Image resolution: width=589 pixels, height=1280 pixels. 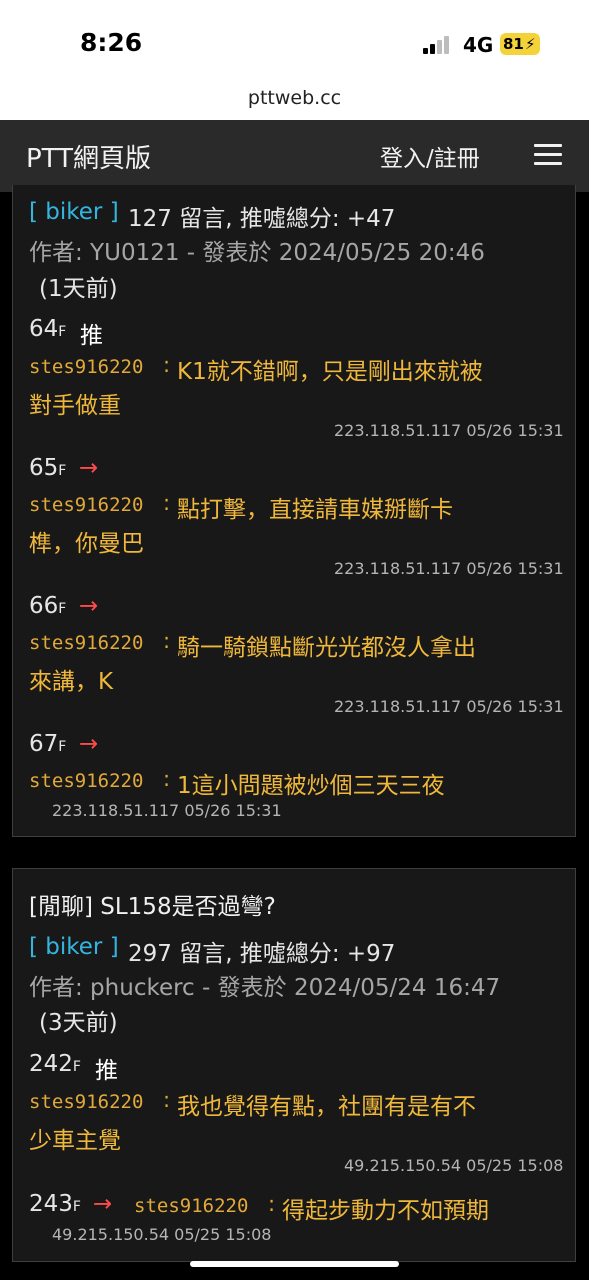 What do you see at coordinates (430, 156) in the screenshot?
I see `login-register-link: 登入/註冊` at bounding box center [430, 156].